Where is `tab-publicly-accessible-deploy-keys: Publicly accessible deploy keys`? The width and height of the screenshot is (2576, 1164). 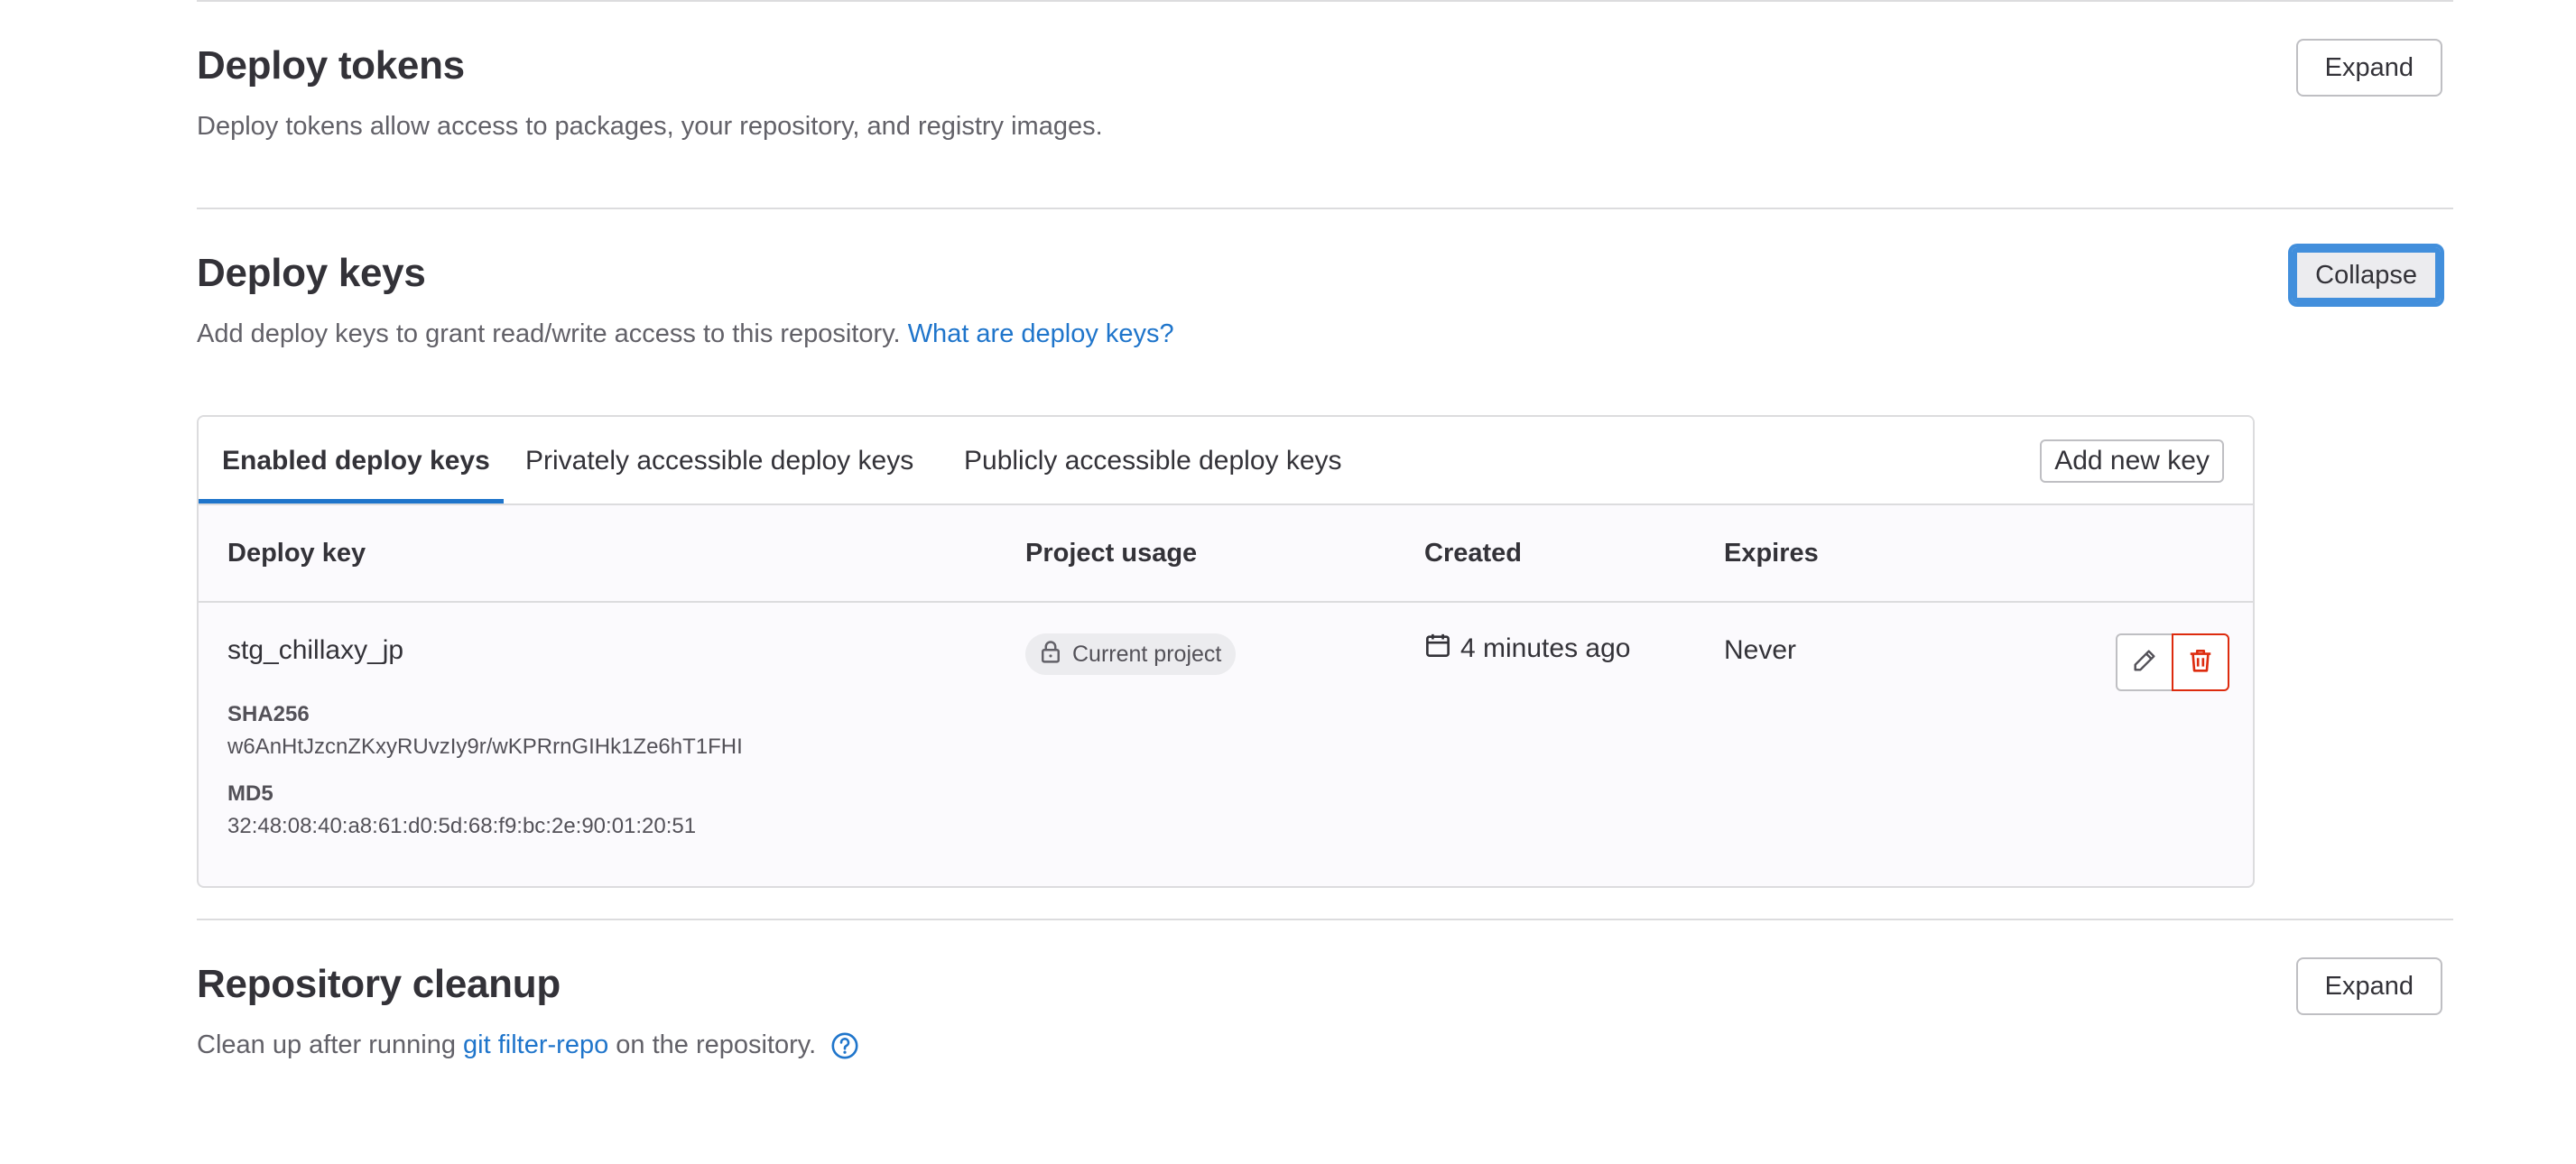 tab-publicly-accessible-deploy-keys: Publicly accessible deploy keys is located at coordinates (1153, 461).